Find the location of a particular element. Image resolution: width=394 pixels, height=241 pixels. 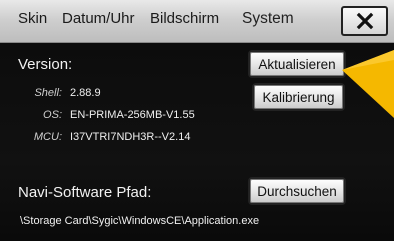

tab-skin: Skin is located at coordinates (32, 18).